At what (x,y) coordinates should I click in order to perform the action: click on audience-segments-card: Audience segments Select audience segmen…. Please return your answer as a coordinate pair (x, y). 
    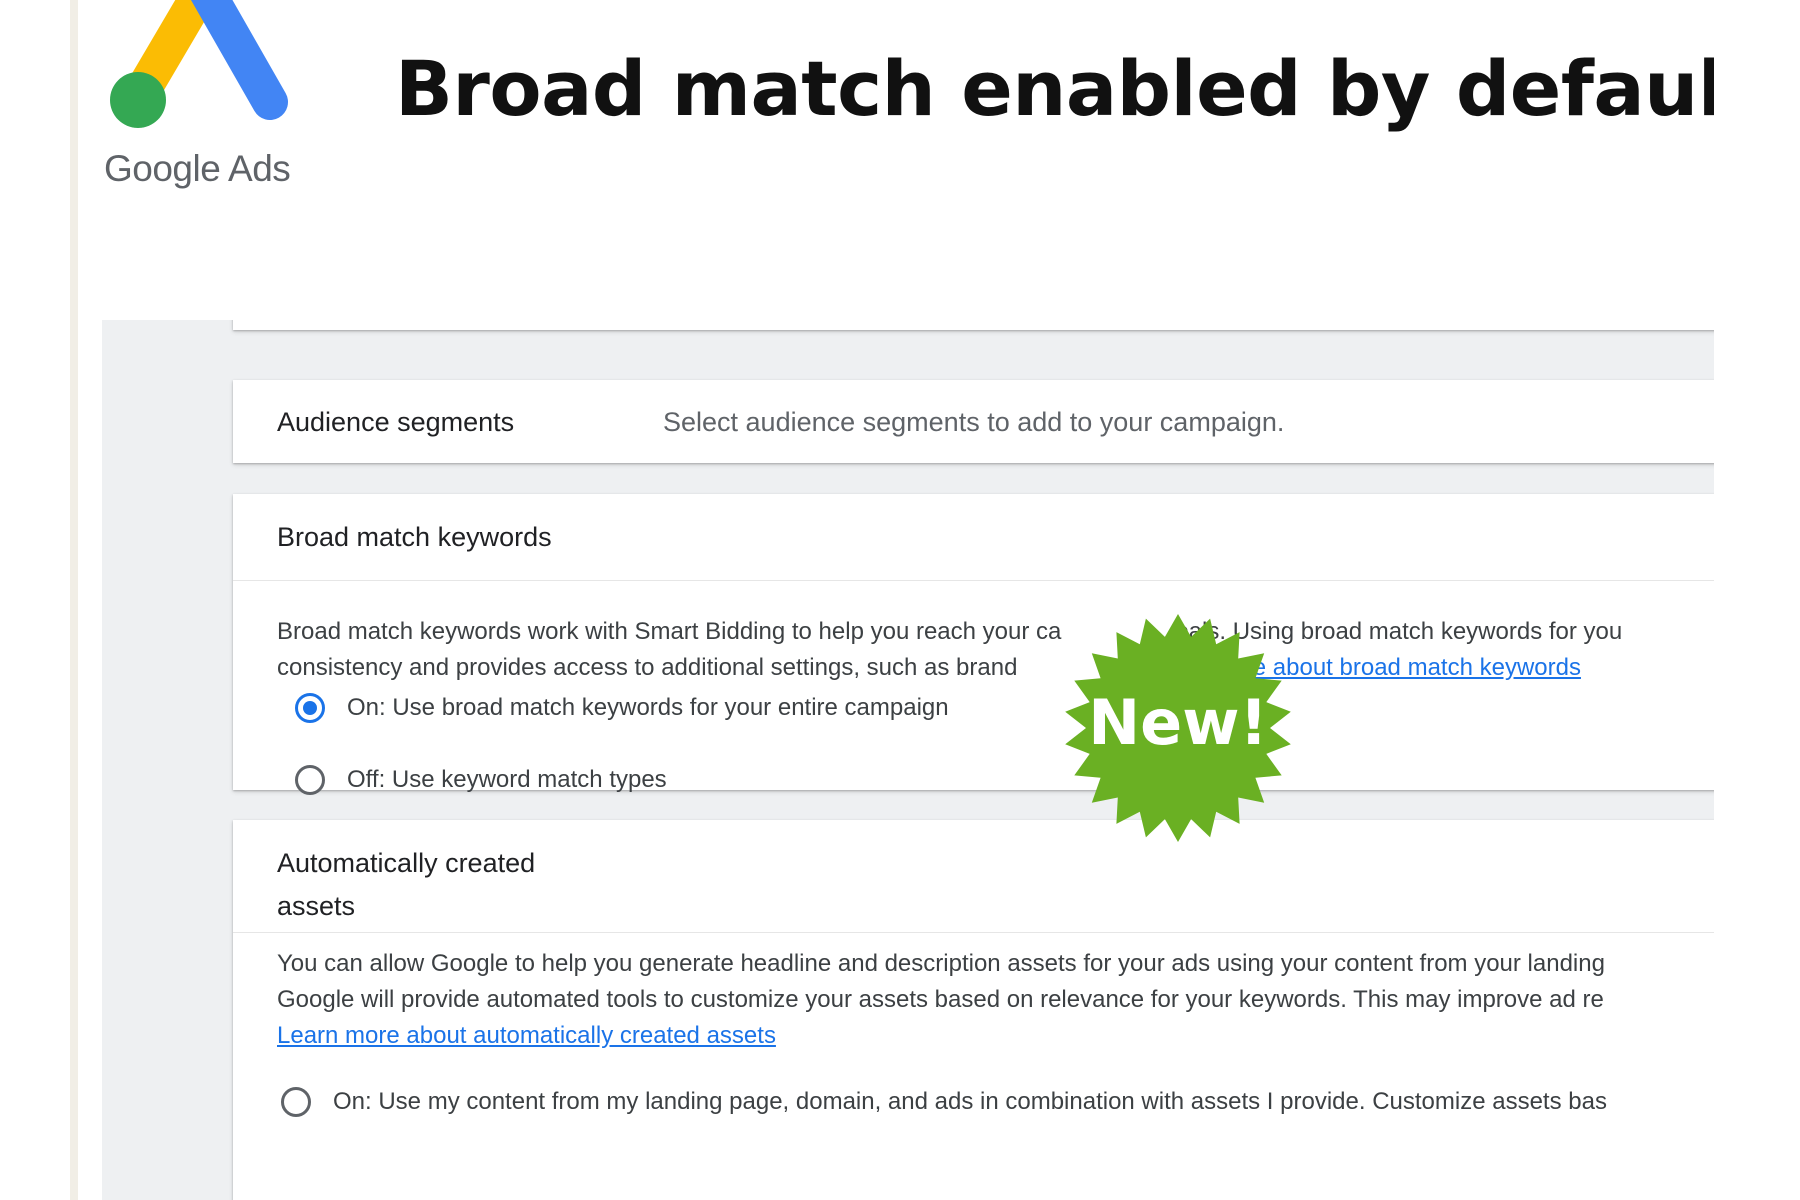
    Looking at the image, I should click on (973, 421).